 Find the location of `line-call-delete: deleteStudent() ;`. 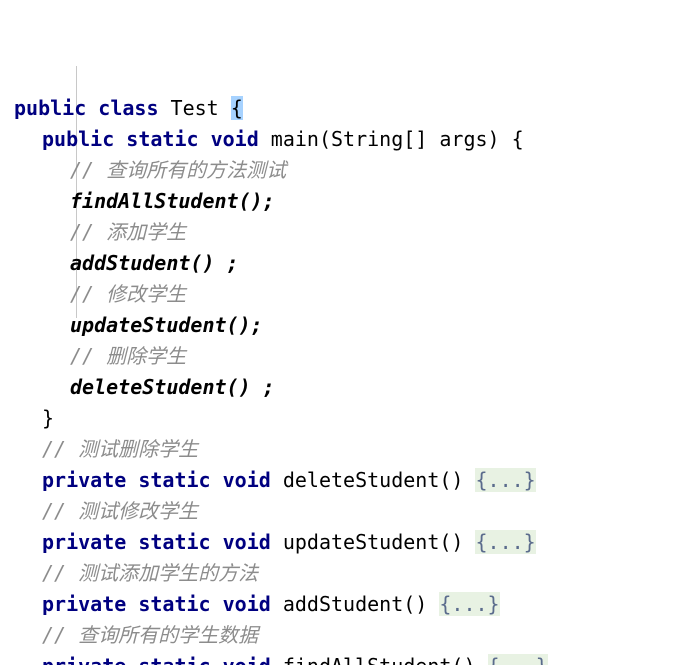

line-call-delete: deleteStudent() ; is located at coordinates (342, 387).